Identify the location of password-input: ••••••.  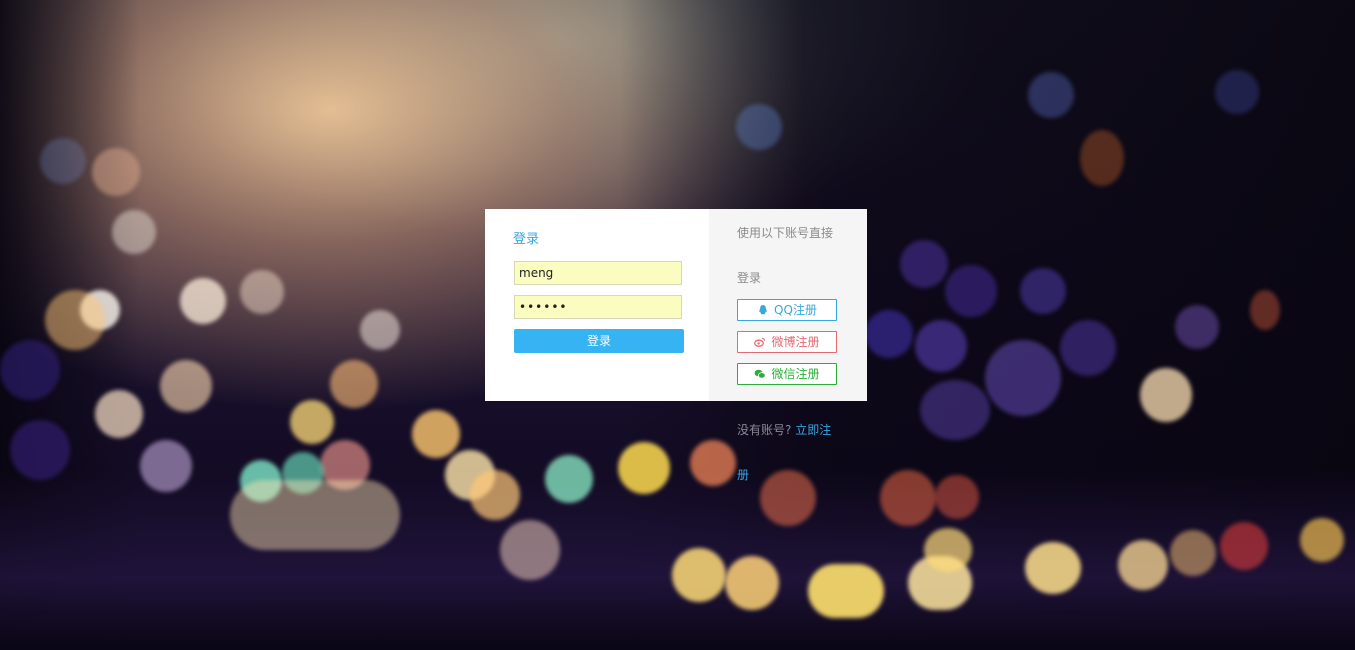
(598, 307).